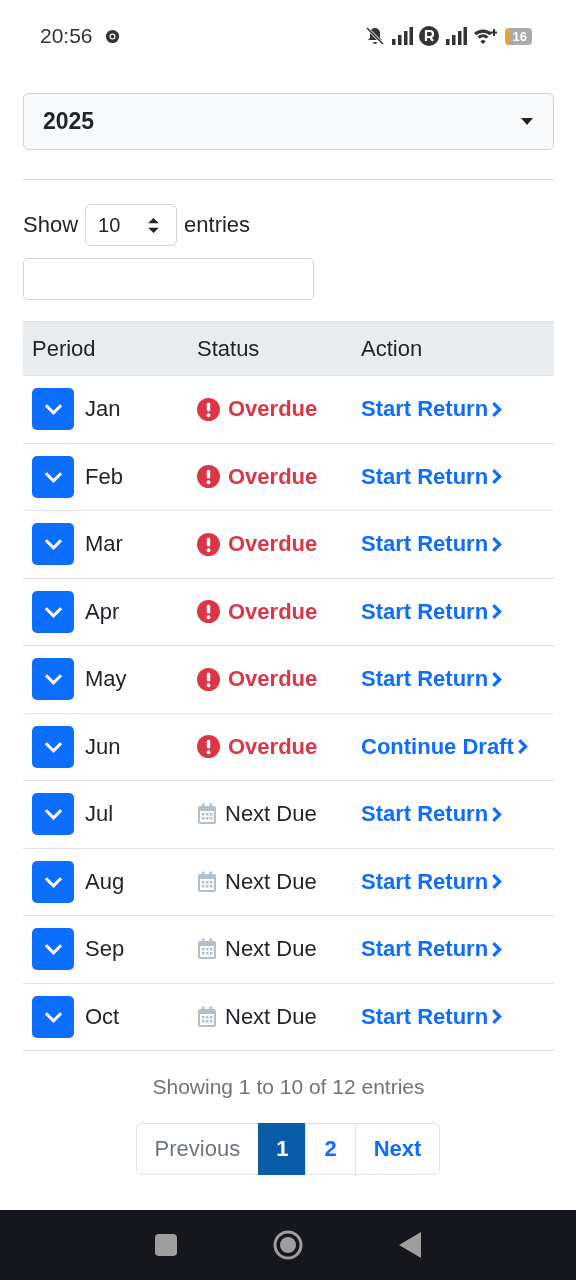 This screenshot has height=1280, width=576. Describe the element at coordinates (410, 1245) in the screenshot. I see `back-icon` at that location.